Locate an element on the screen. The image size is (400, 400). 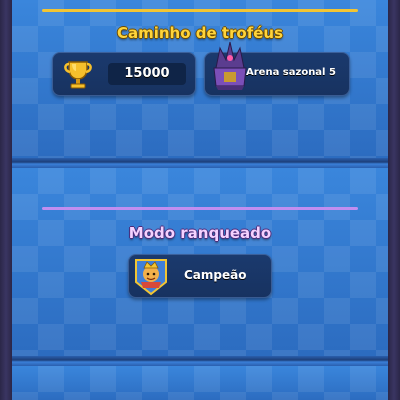
champion-league-badge-icon is located at coordinates (151, 276).